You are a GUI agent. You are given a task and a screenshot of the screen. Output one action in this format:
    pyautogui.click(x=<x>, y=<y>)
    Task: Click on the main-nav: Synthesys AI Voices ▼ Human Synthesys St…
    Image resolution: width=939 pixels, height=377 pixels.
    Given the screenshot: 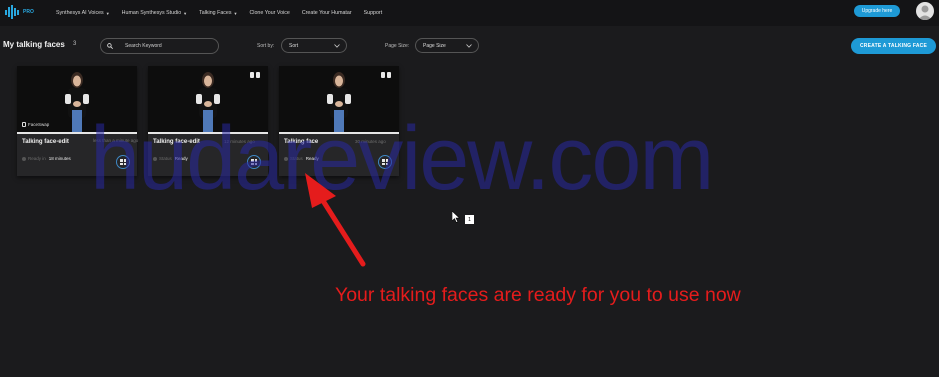 What is the action you would take?
    pyautogui.click(x=225, y=13)
    